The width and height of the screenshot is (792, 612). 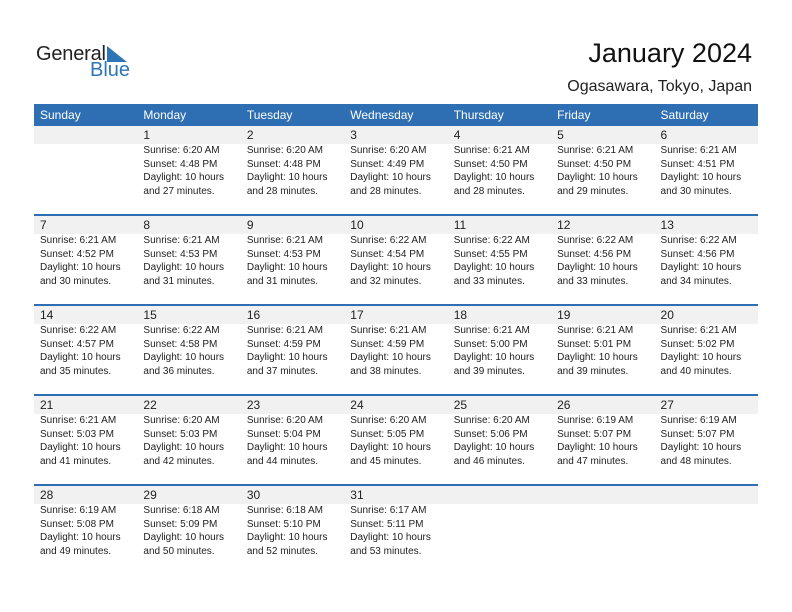 What do you see at coordinates (593, 191) in the screenshot?
I see `daylight-minutes-text: and 29 minutes.` at bounding box center [593, 191].